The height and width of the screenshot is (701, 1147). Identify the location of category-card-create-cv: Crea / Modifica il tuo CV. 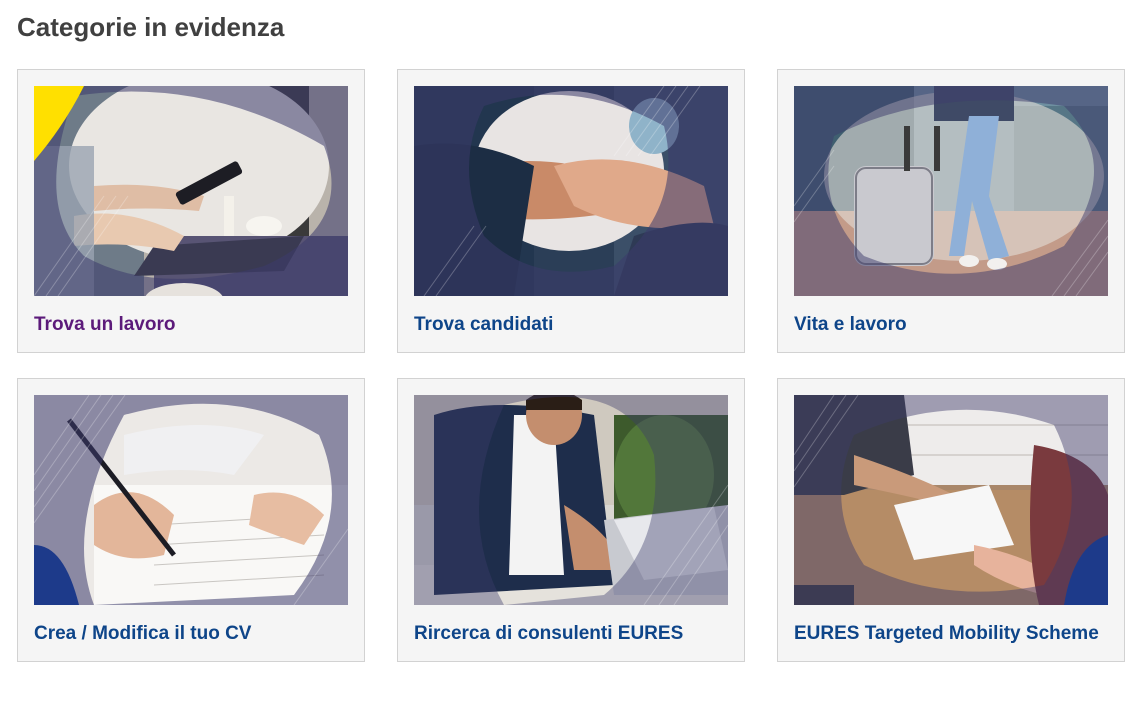
(191, 520).